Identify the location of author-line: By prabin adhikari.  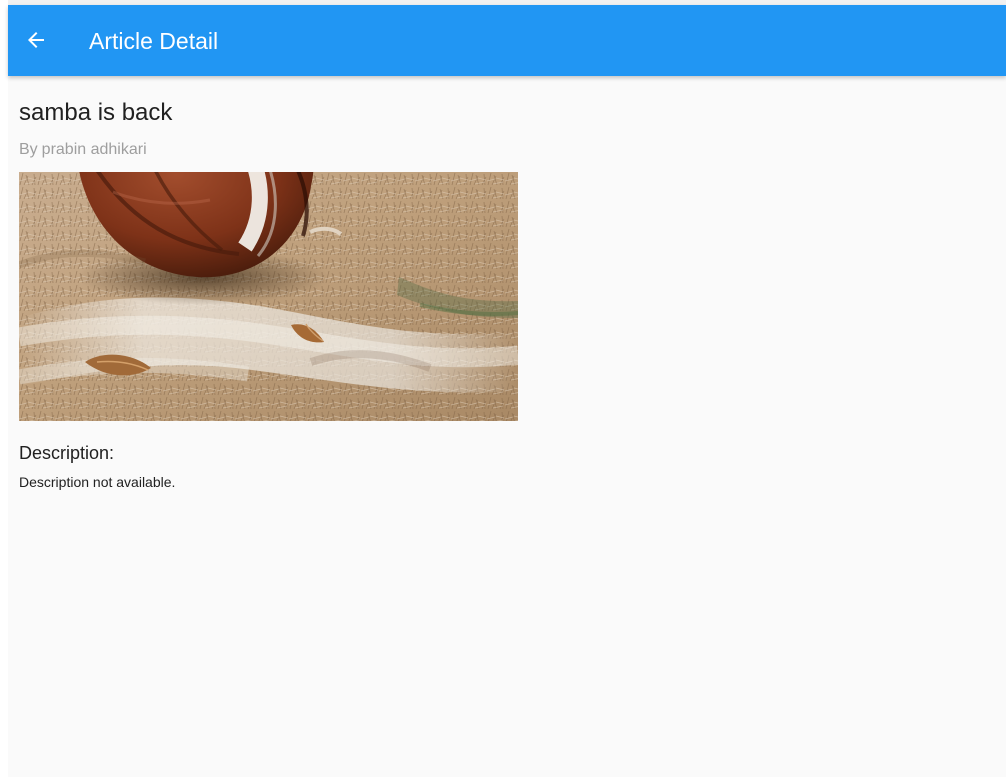
(506, 150).